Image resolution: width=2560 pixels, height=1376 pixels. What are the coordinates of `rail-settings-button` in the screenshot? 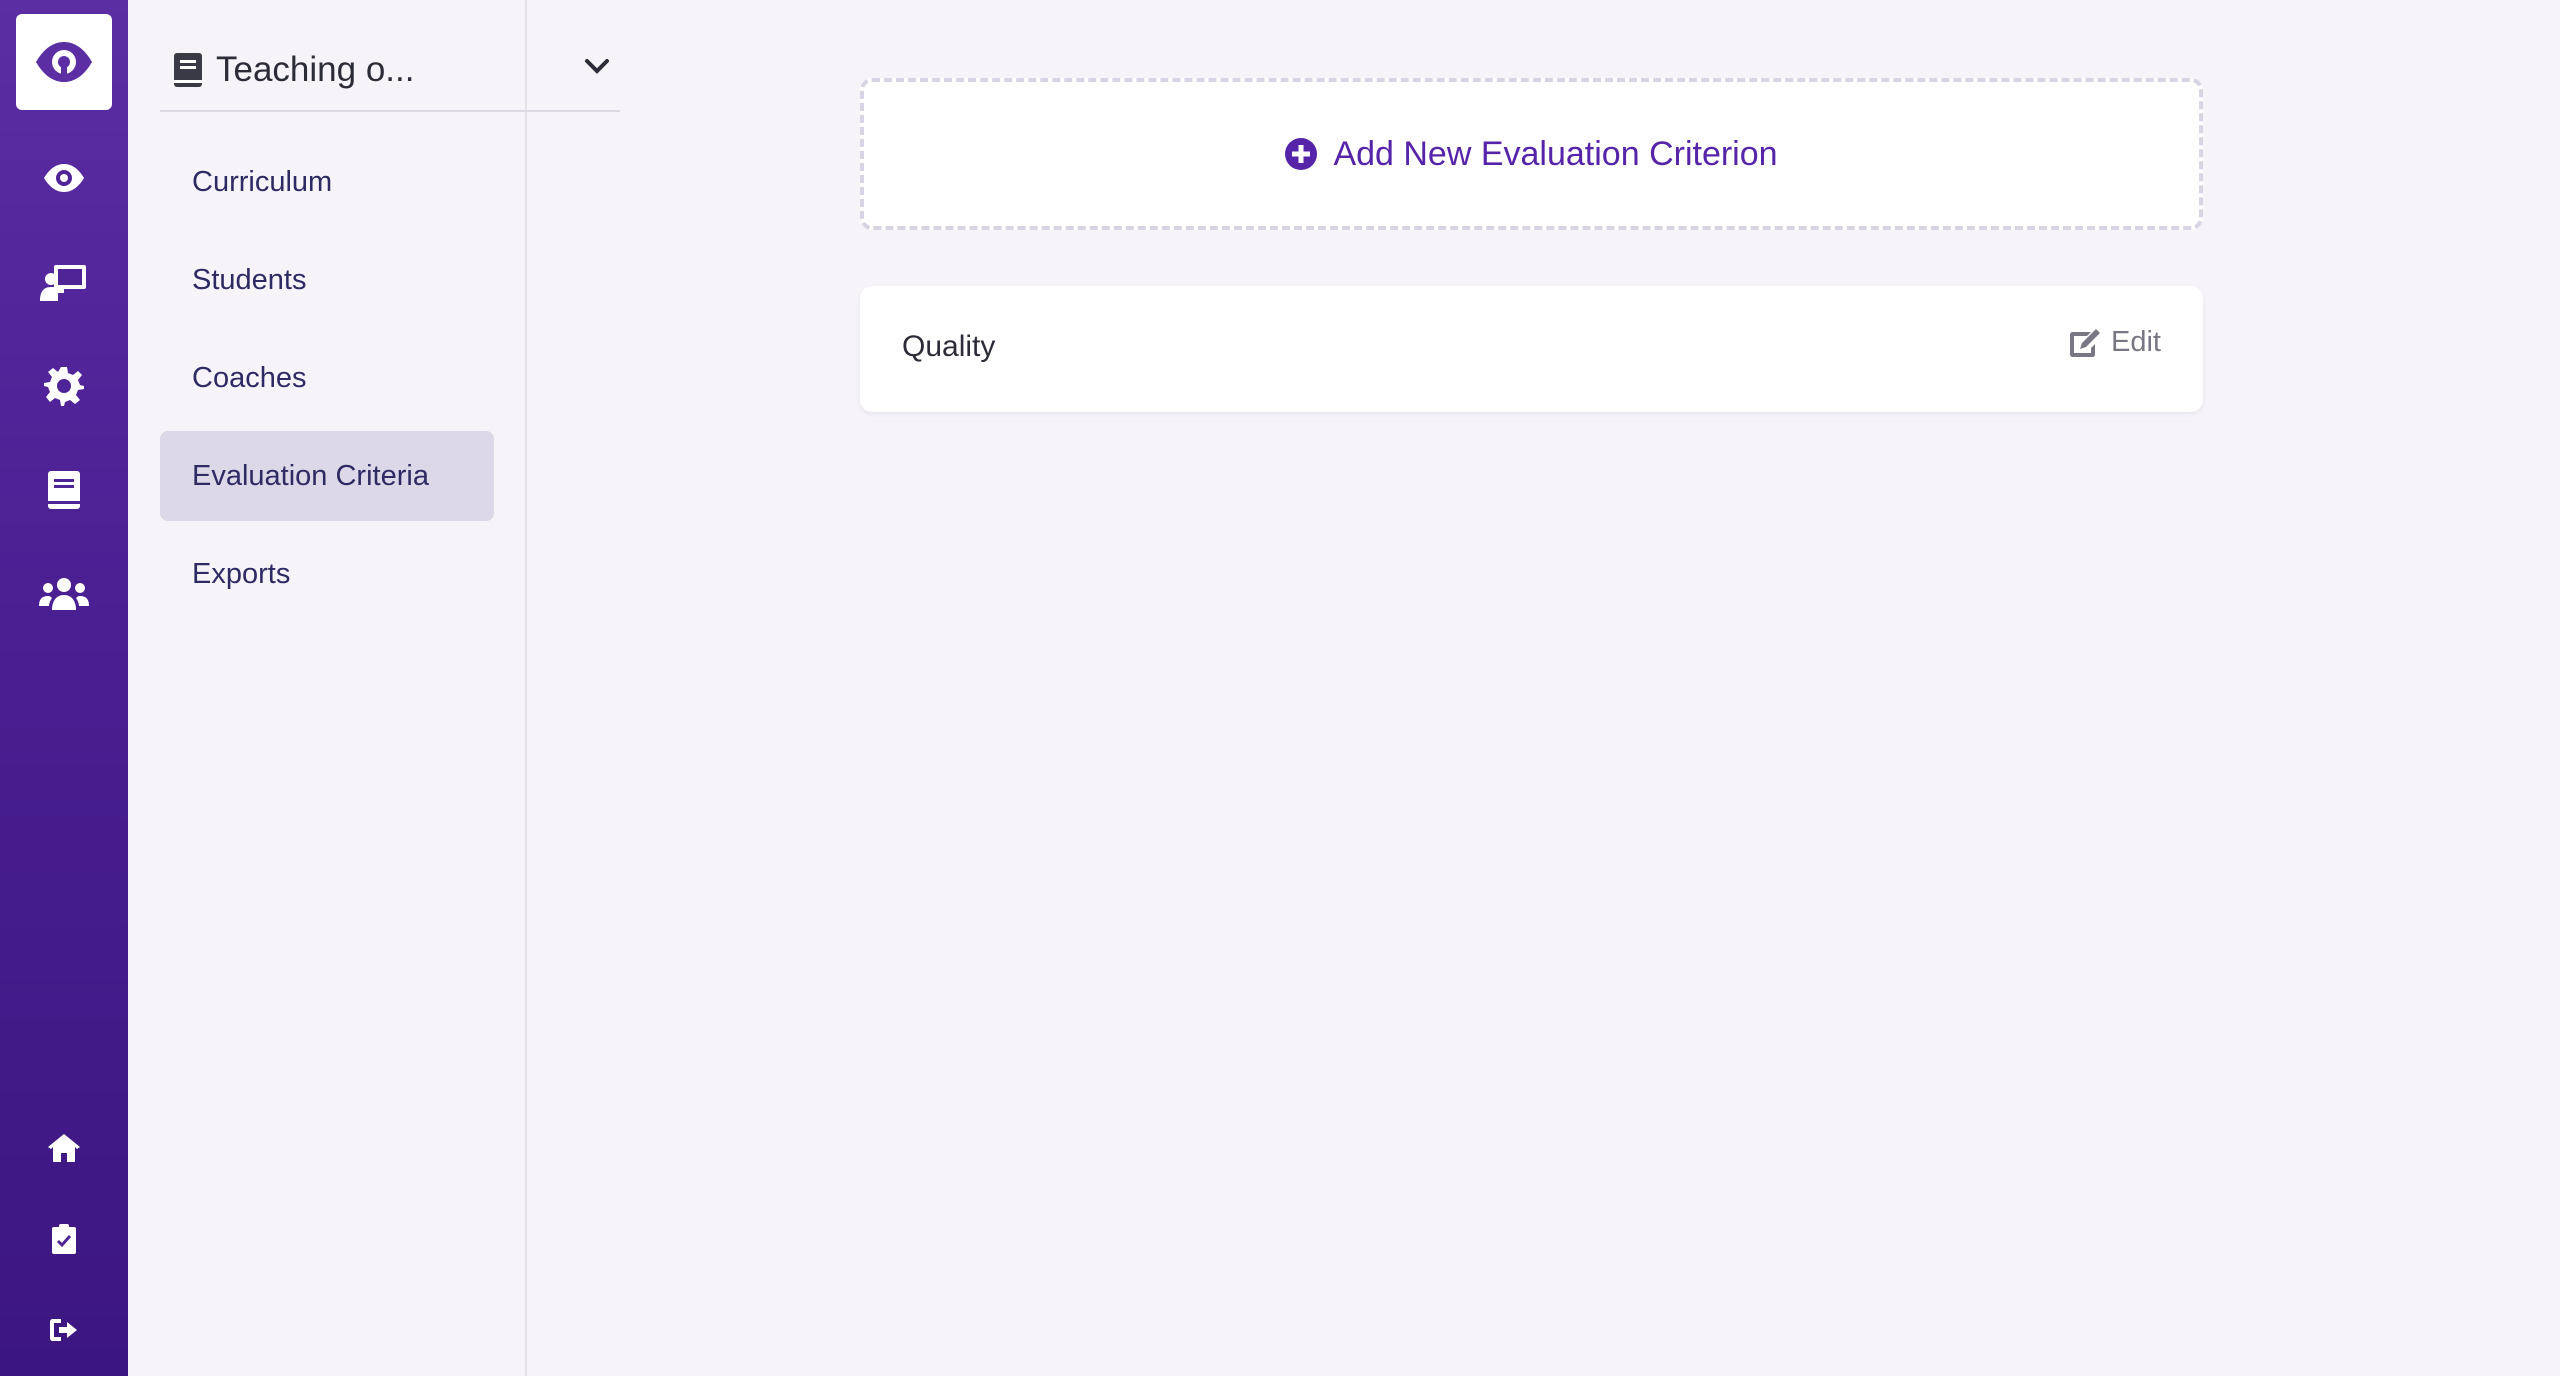 It's located at (64, 386).